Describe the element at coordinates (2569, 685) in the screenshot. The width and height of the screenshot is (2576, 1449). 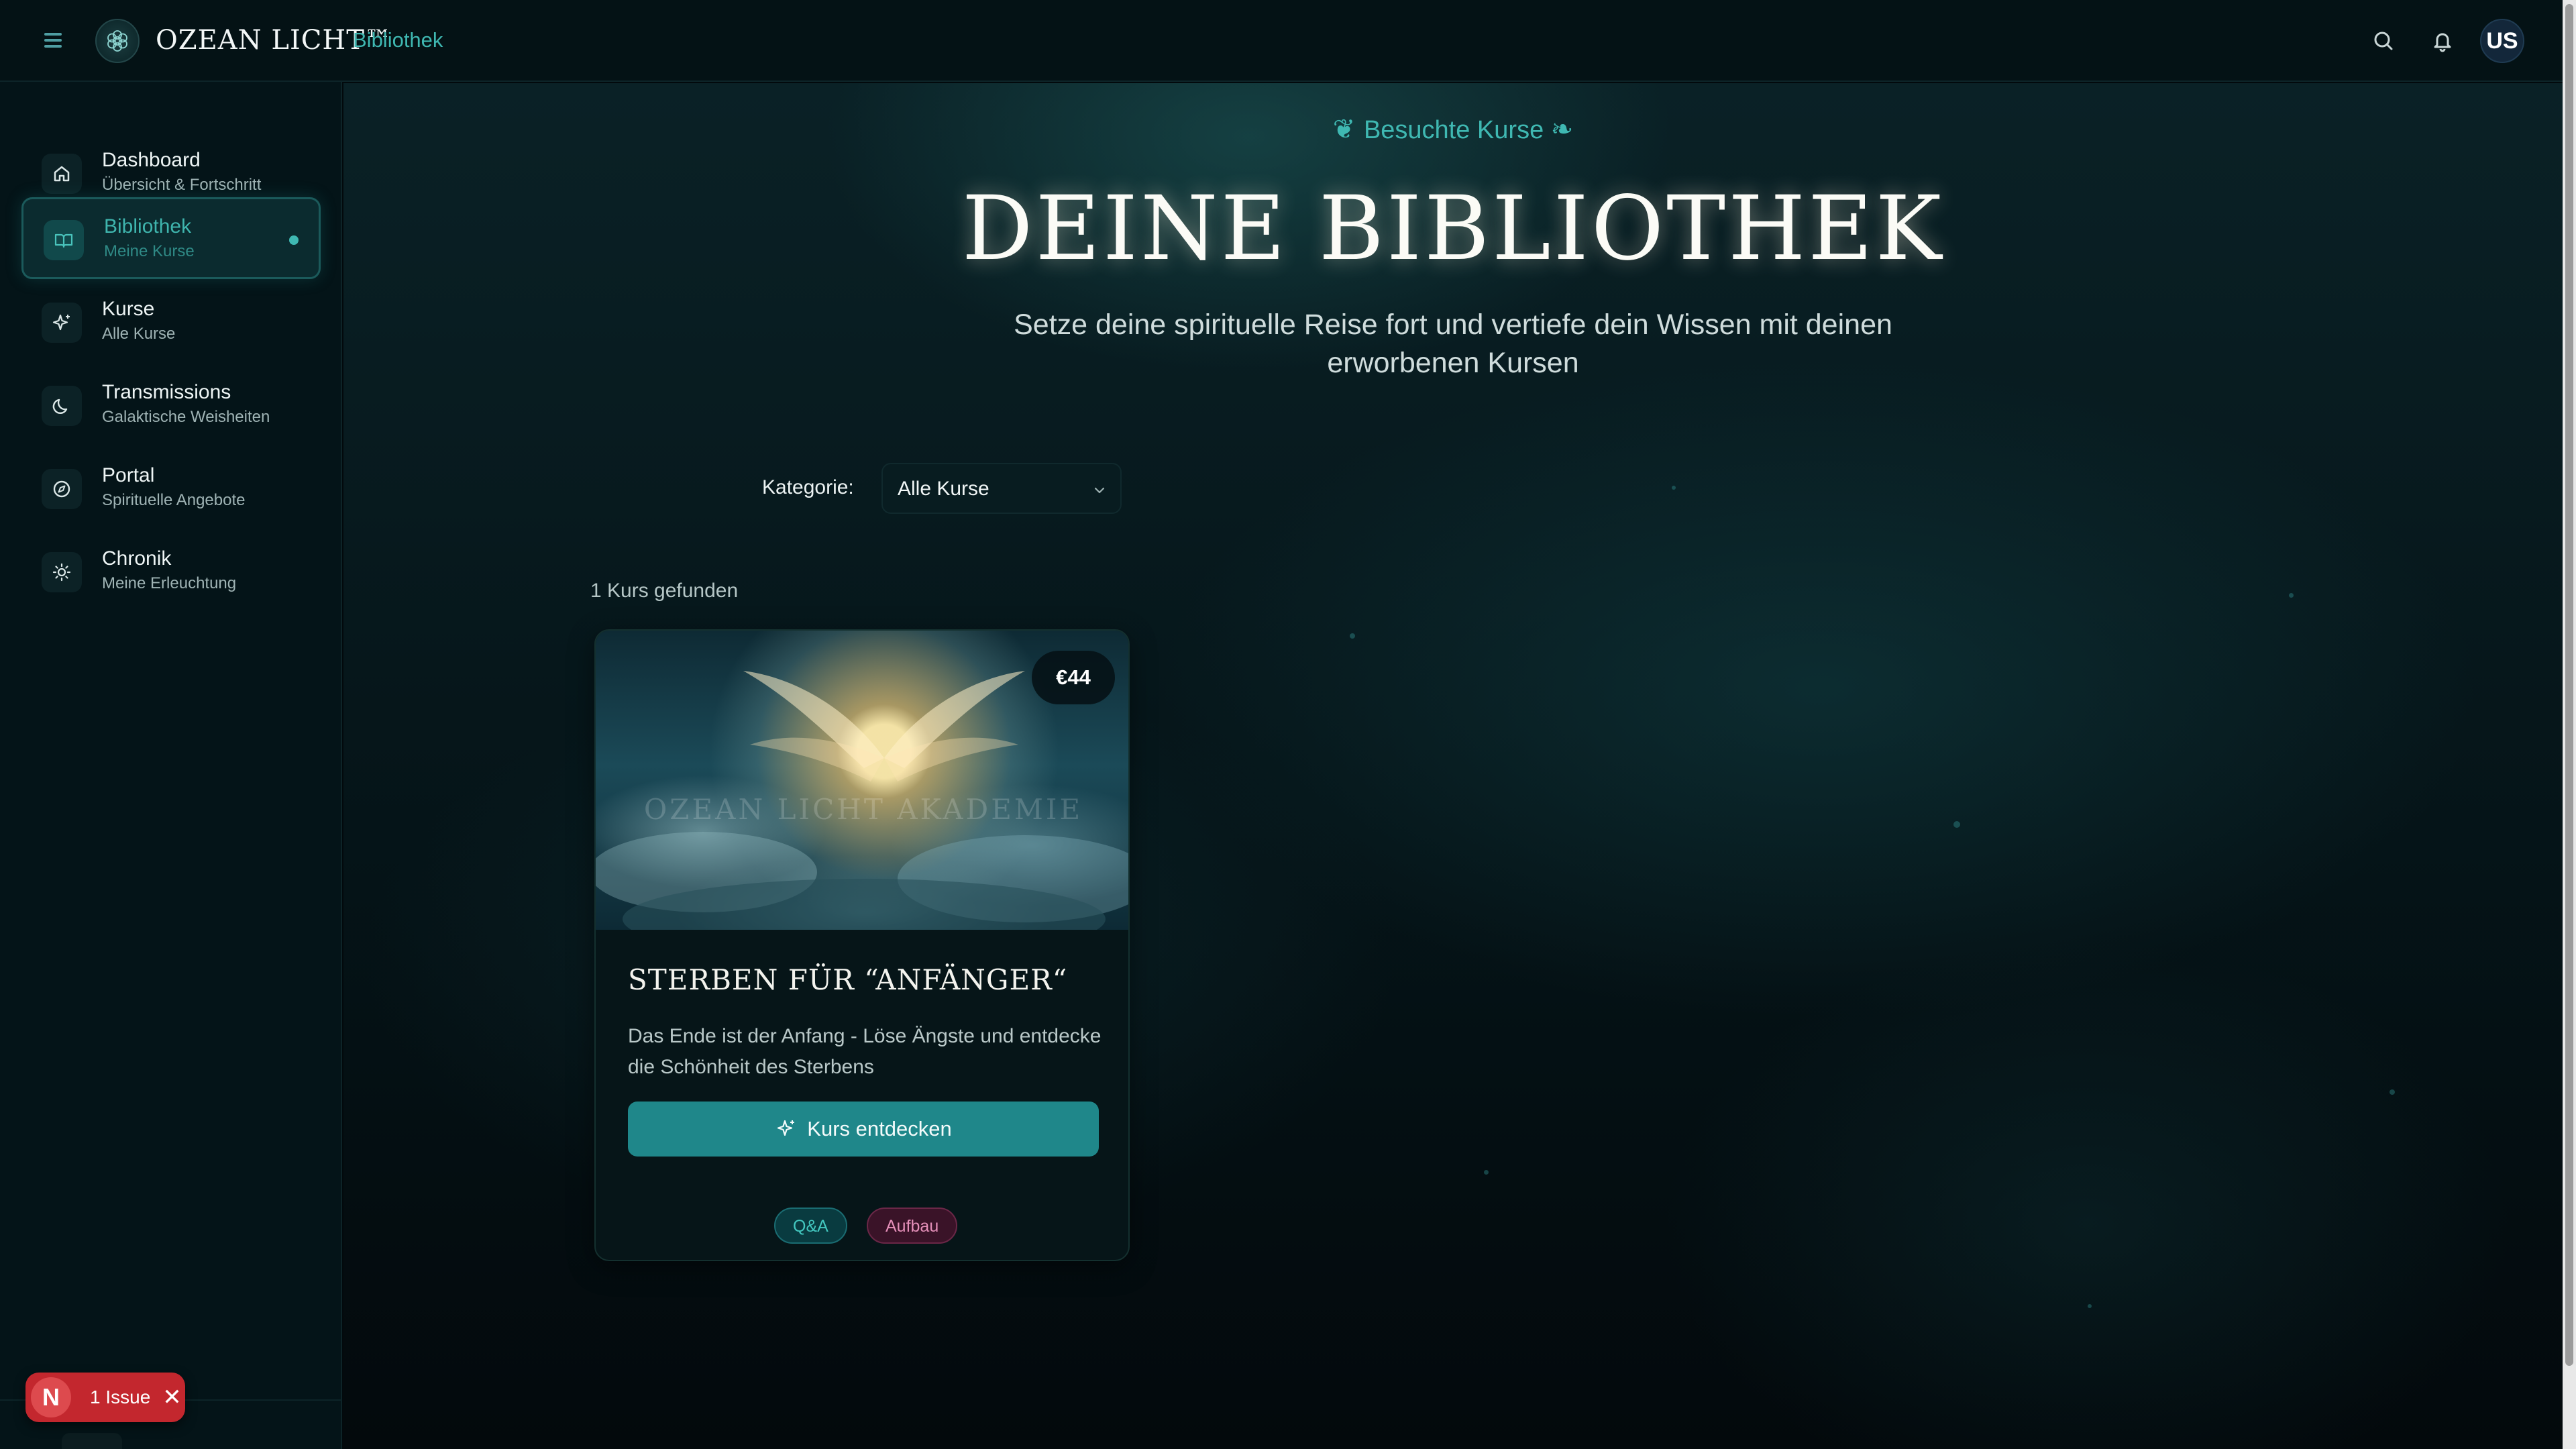
I see `scrollbar-thumb` at that location.